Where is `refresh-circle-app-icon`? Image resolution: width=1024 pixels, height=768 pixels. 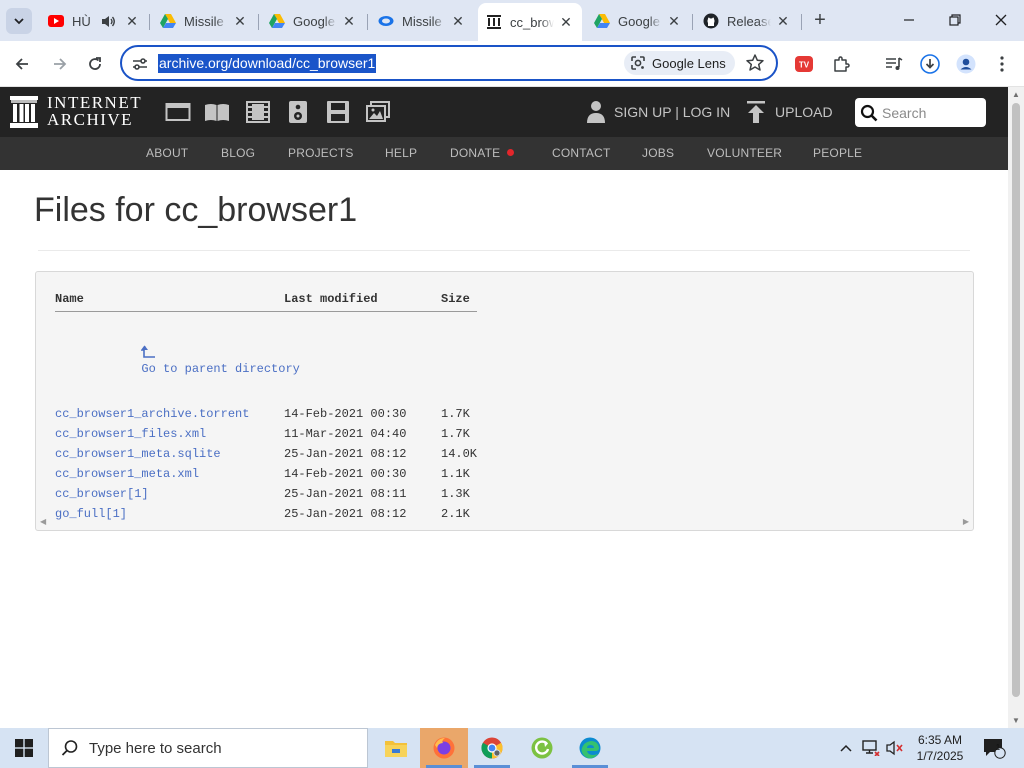 refresh-circle-app-icon is located at coordinates (542, 748).